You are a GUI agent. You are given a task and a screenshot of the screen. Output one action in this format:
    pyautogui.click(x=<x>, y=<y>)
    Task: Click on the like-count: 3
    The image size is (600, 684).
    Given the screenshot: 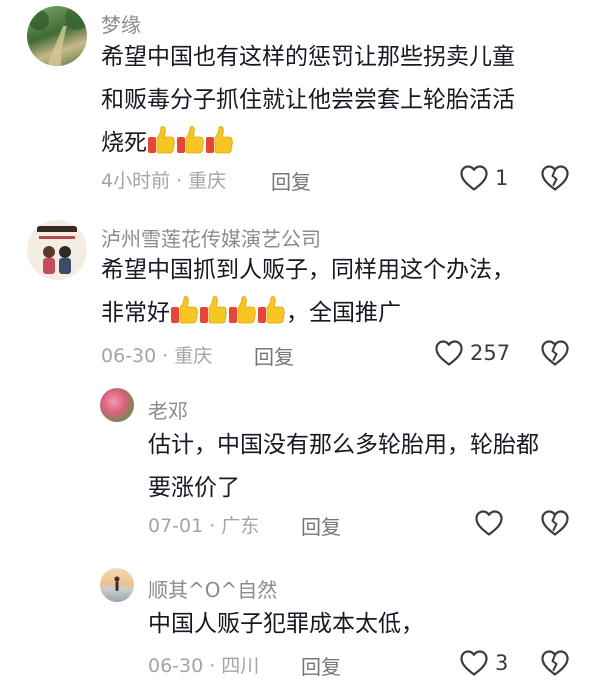 What is the action you would take?
    pyautogui.click(x=502, y=663)
    